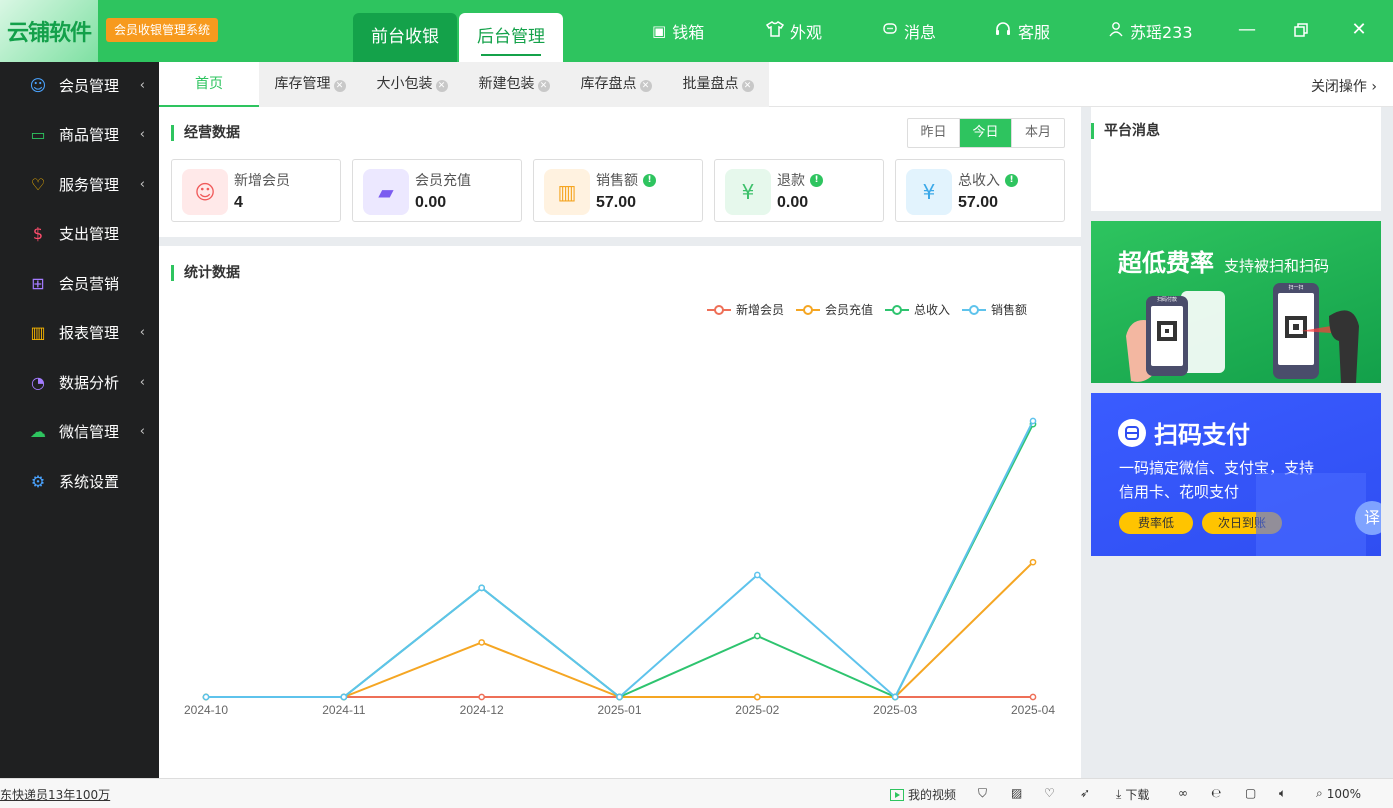 The width and height of the screenshot is (1393, 808). Describe the element at coordinates (793, 31) in the screenshot. I see `appearance-button: 外观` at that location.